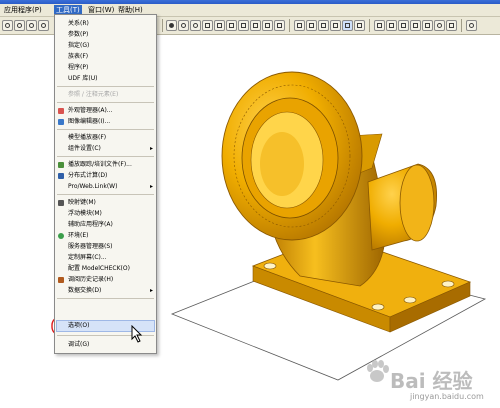  What do you see at coordinates (7, 25) in the screenshot?
I see `new-file-icon` at bounding box center [7, 25].